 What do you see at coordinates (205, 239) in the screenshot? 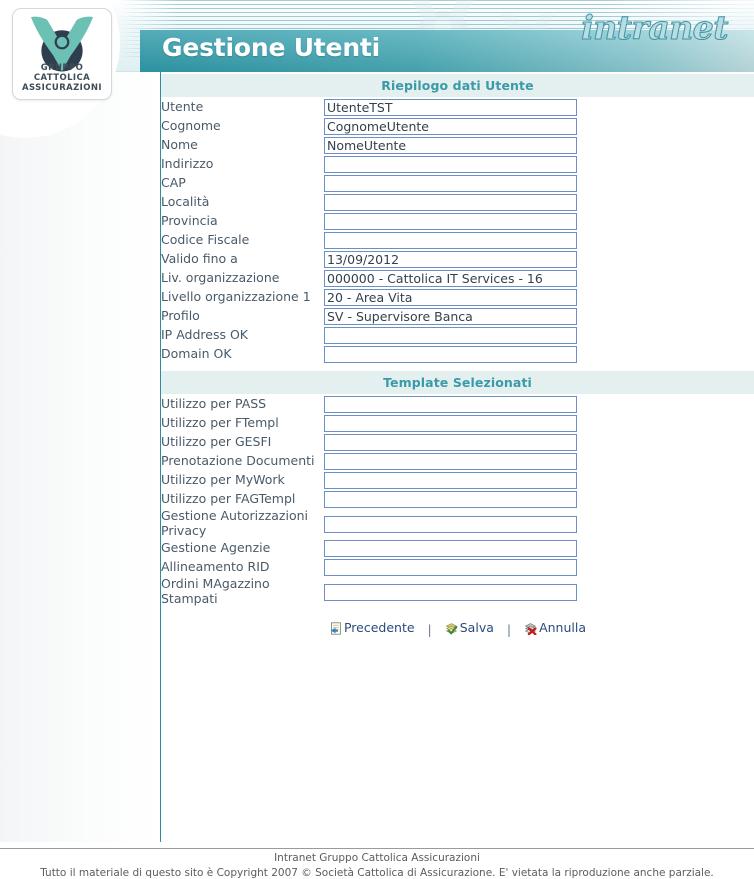
I see `field-label: Codice Fiscale` at bounding box center [205, 239].